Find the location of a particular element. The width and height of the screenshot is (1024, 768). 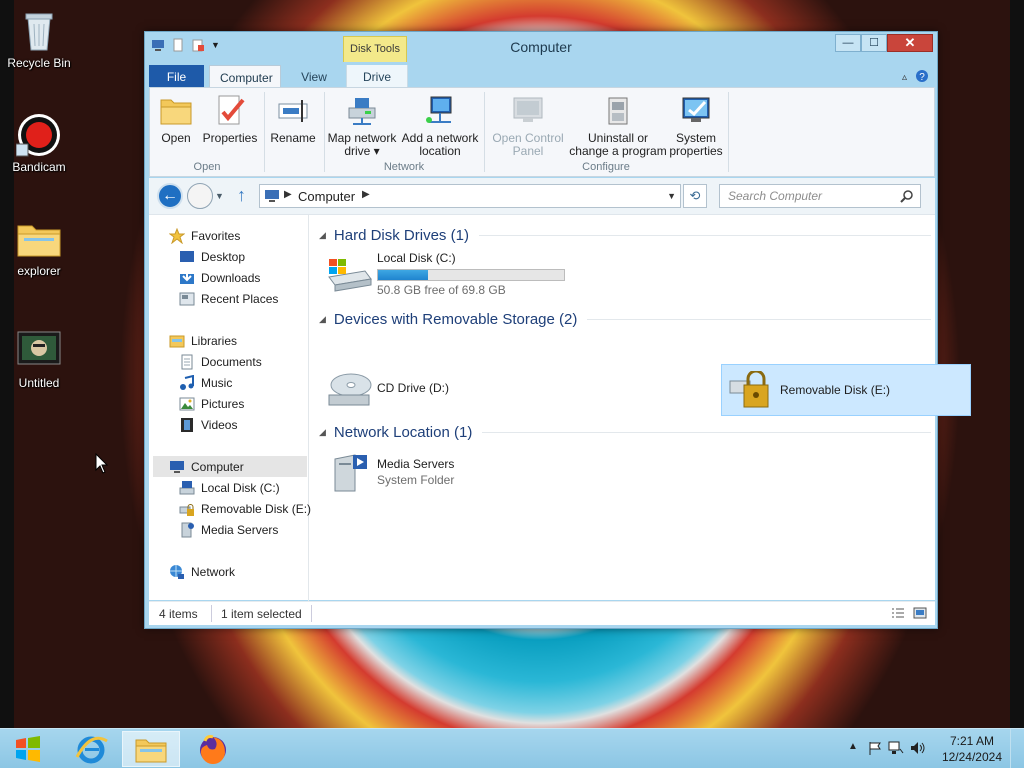

rename-button: Rename is located at coordinates (293, 119).